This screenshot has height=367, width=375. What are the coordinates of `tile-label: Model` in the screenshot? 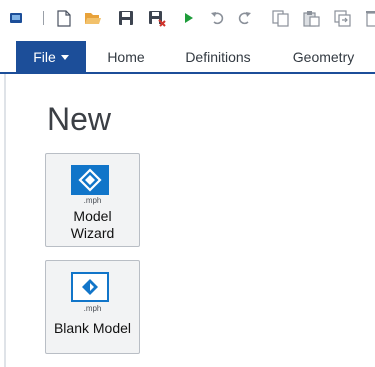 It's located at (92, 216).